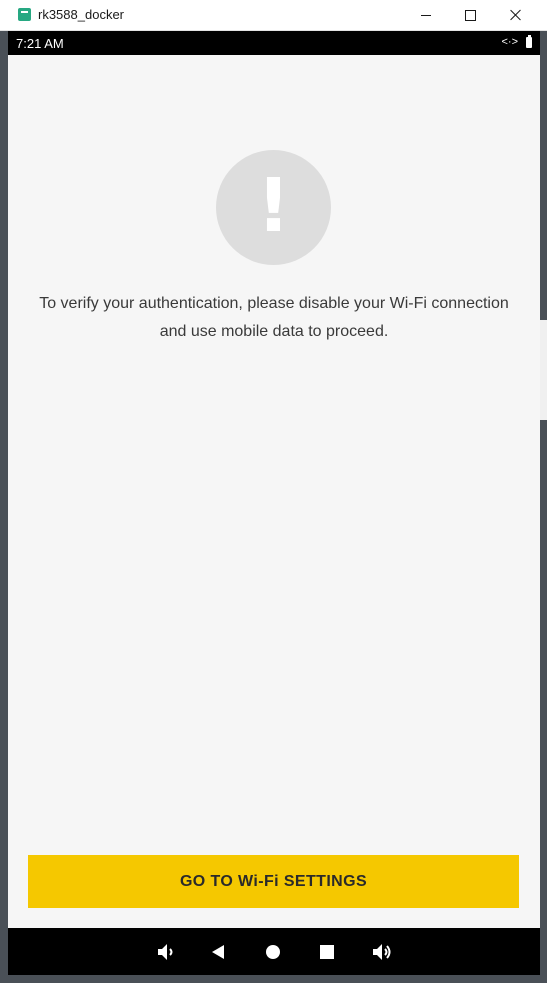 The width and height of the screenshot is (547, 983). Describe the element at coordinates (543, 370) in the screenshot. I see `desktop-background-window-edge` at that location.